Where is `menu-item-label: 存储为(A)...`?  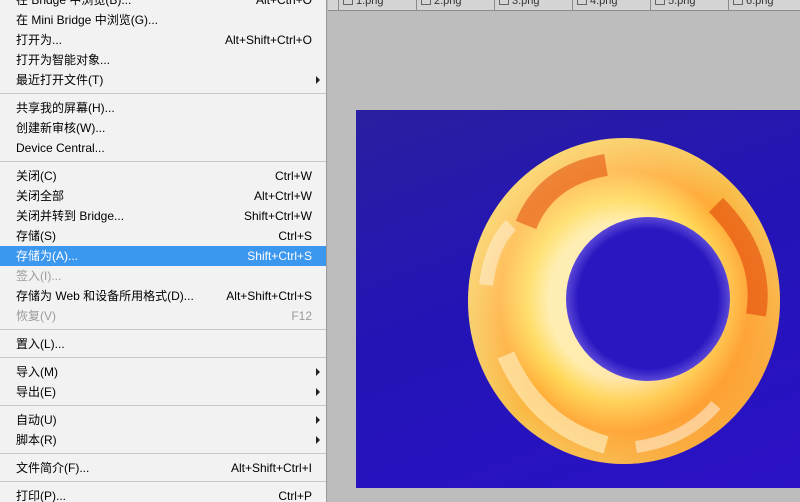 menu-item-label: 存储为(A)... is located at coordinates (47, 256).